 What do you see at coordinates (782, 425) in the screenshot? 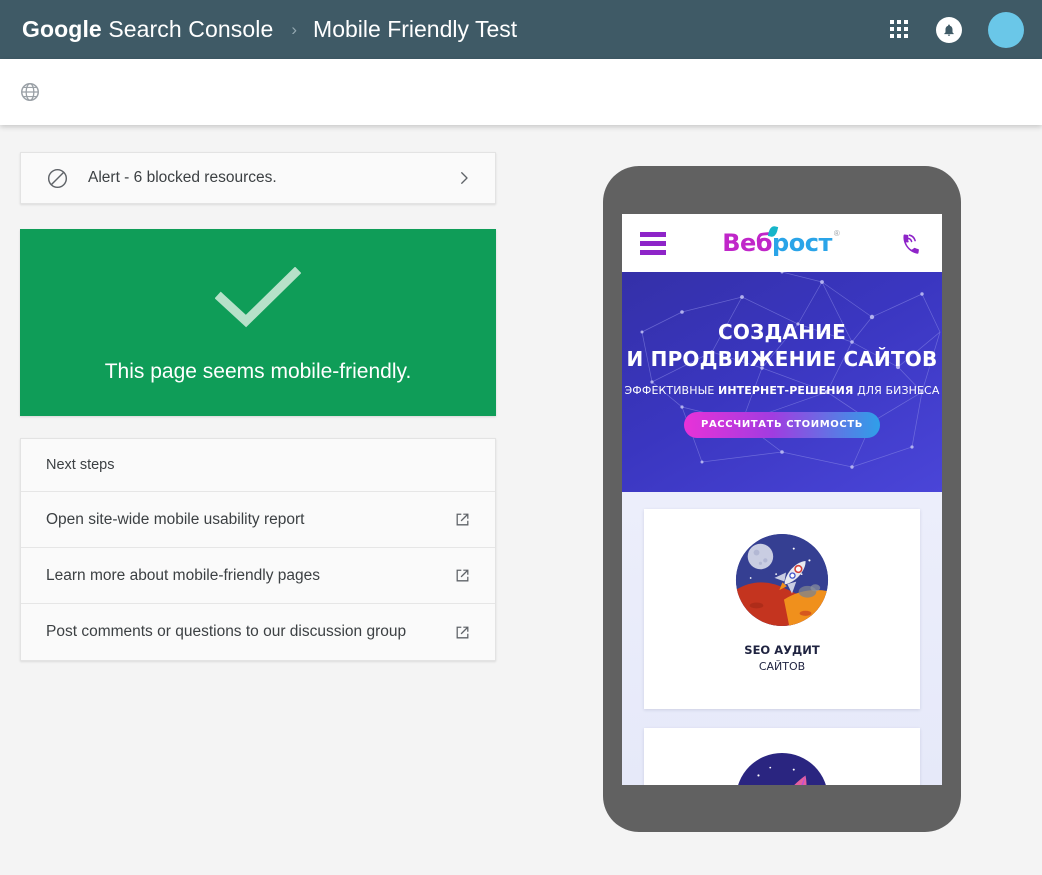
I see `hero-cta-button: РАССЧИТАТЬ СТОИМОСТЬ` at bounding box center [782, 425].